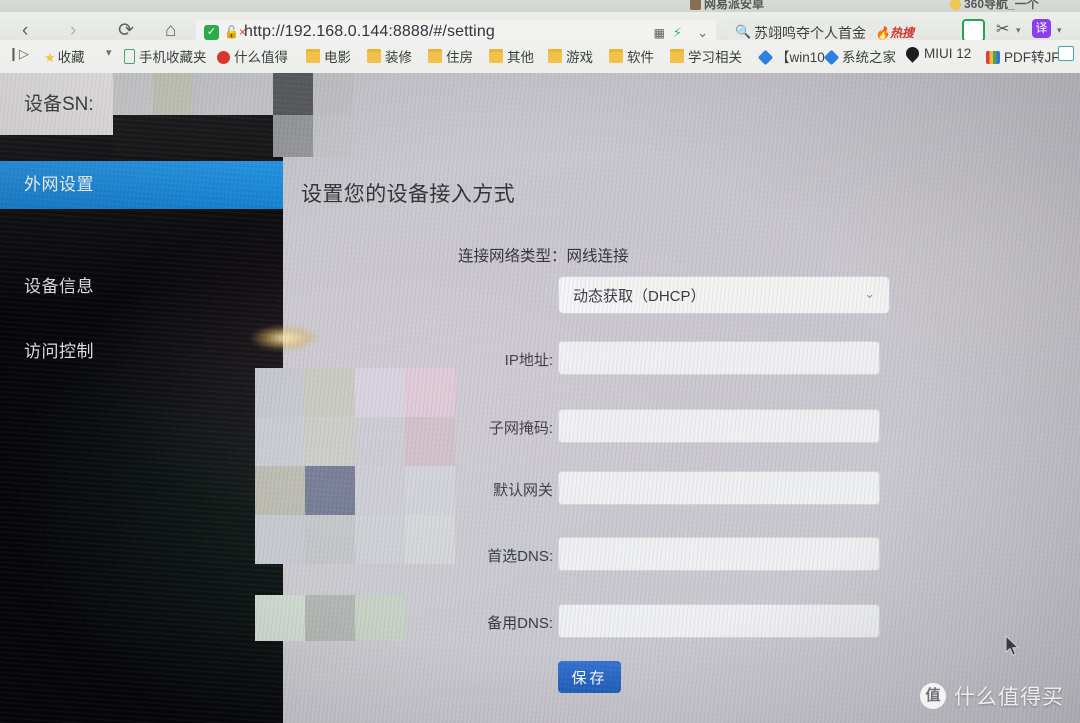 The width and height of the screenshot is (1080, 723). Describe the element at coordinates (170, 30) in the screenshot. I see `home-button: ⌂` at that location.